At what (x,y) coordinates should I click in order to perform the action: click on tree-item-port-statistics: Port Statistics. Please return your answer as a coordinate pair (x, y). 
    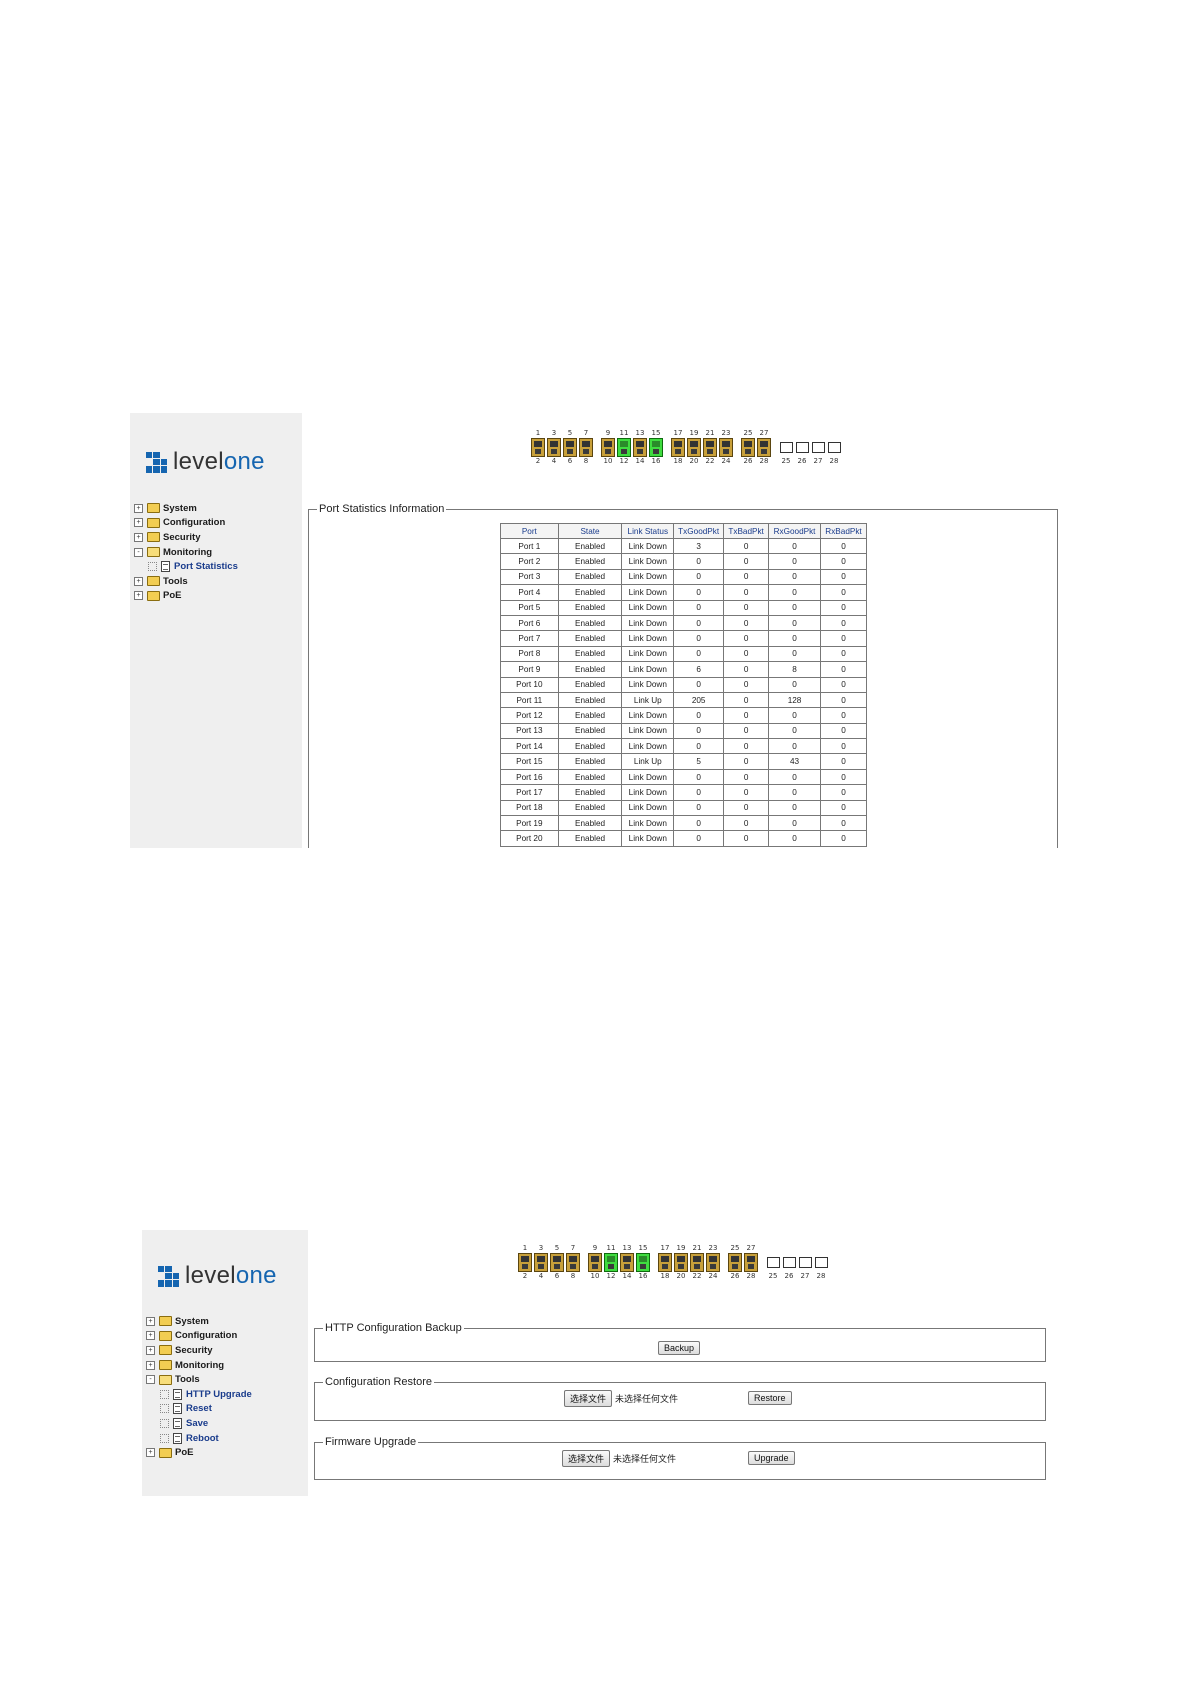
    Looking at the image, I should click on (186, 566).